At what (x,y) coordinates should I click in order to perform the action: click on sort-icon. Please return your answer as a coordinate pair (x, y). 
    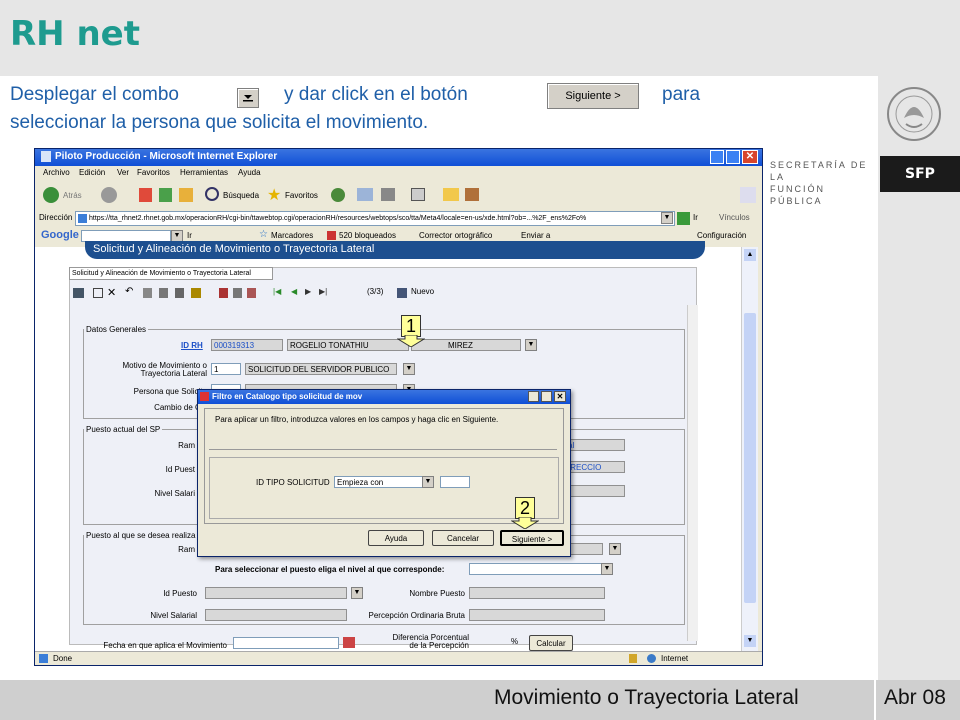
    Looking at the image, I should click on (179, 293).